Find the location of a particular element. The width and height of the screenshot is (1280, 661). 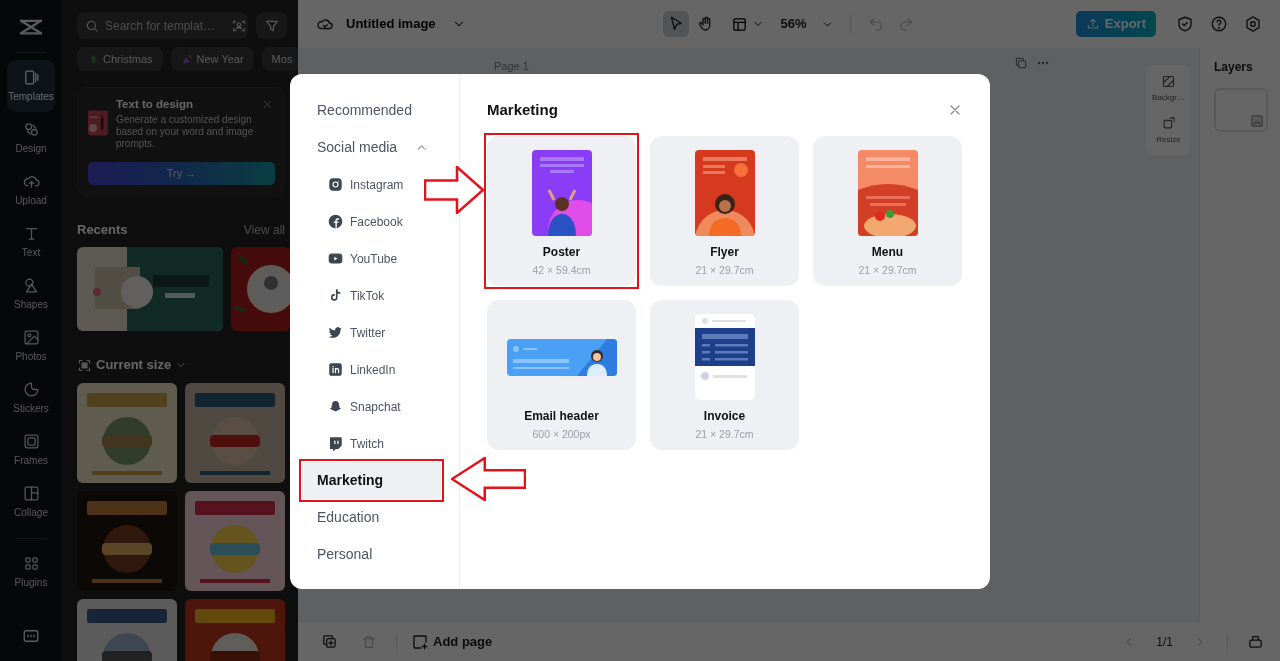

sidebar-item: Photos is located at coordinates (31, 346).